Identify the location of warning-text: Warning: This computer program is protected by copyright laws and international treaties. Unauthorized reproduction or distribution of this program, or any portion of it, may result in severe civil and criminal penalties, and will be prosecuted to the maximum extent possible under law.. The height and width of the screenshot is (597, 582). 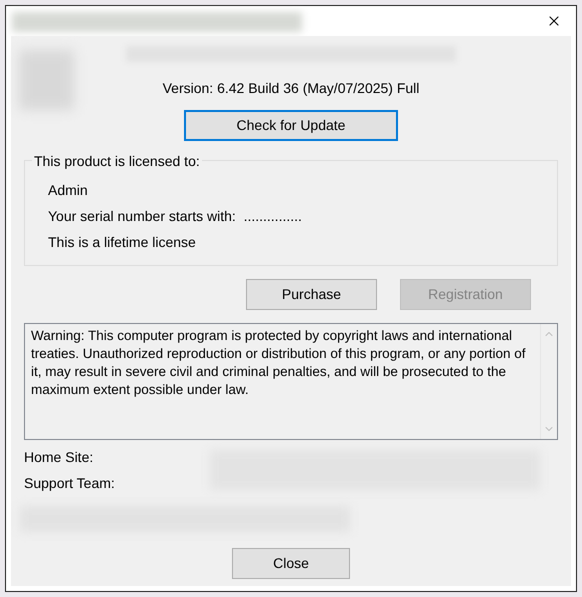
(278, 363).